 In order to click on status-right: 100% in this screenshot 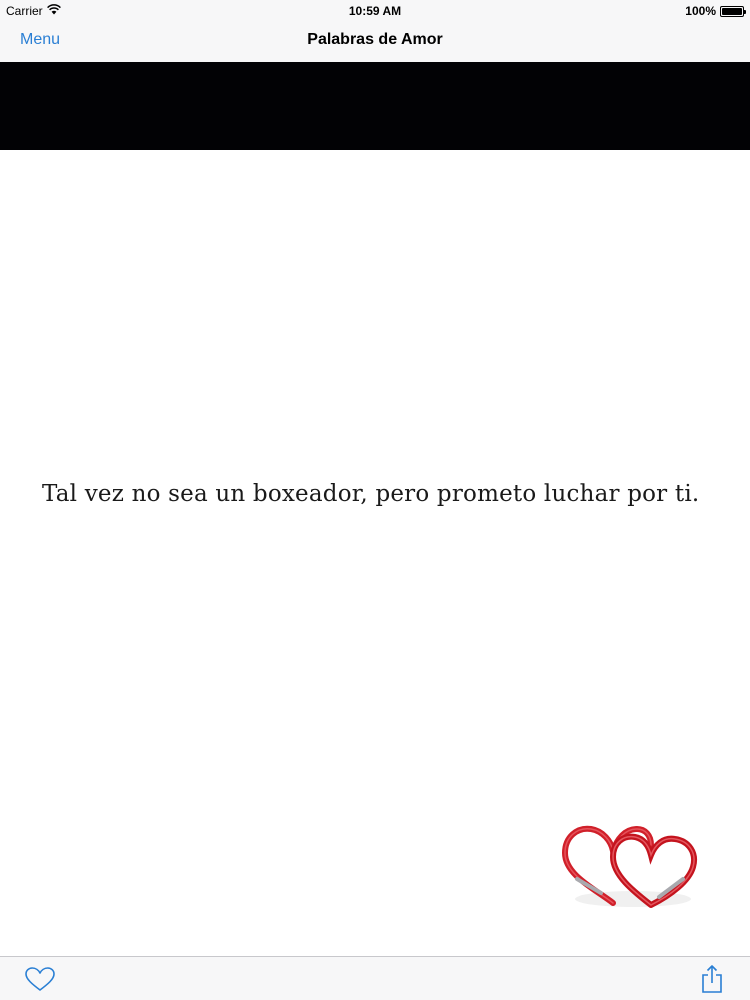, I will do `click(715, 11)`.